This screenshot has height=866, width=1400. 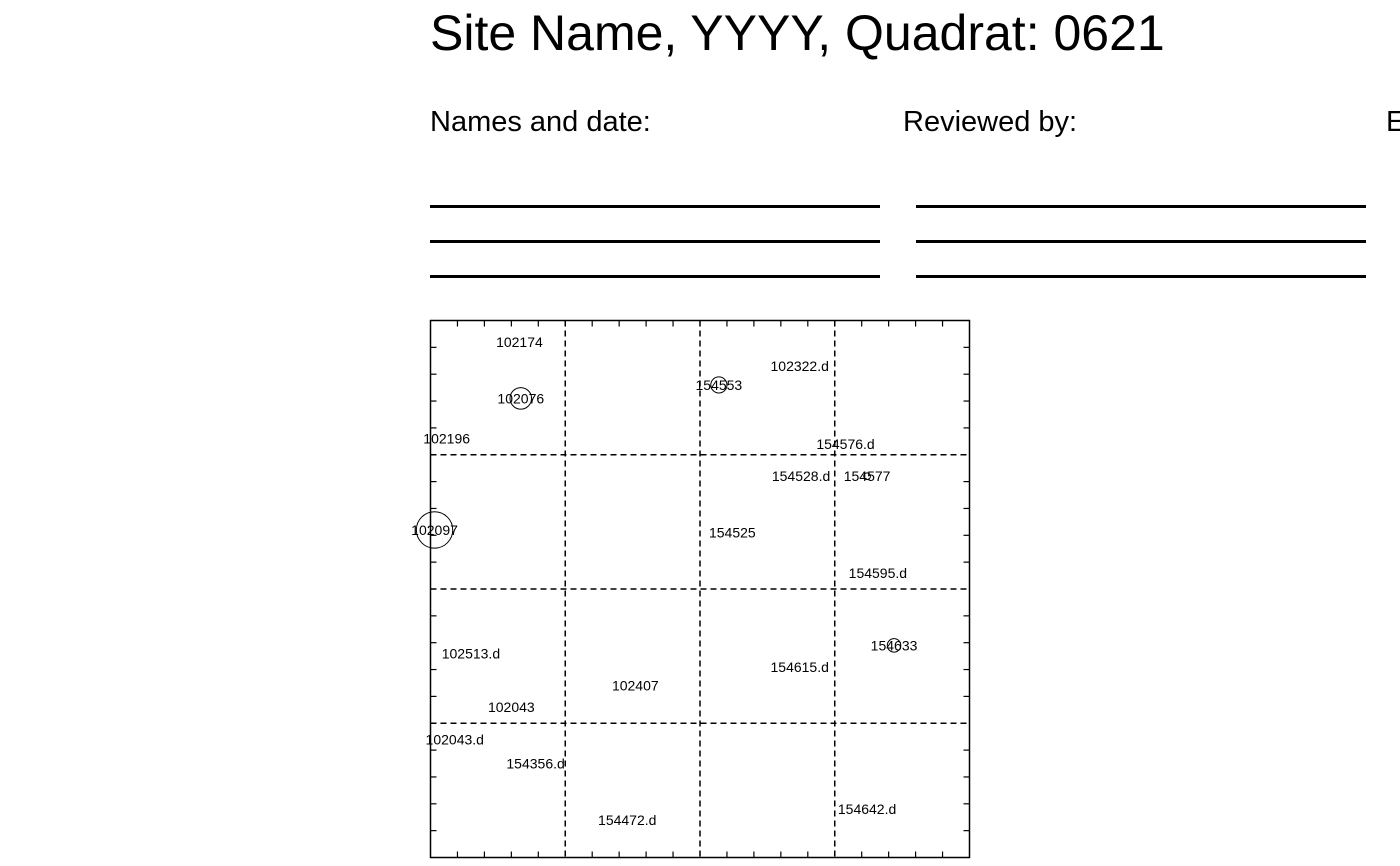 What do you see at coordinates (894, 645) in the screenshot?
I see `tree-tag-label: 154633` at bounding box center [894, 645].